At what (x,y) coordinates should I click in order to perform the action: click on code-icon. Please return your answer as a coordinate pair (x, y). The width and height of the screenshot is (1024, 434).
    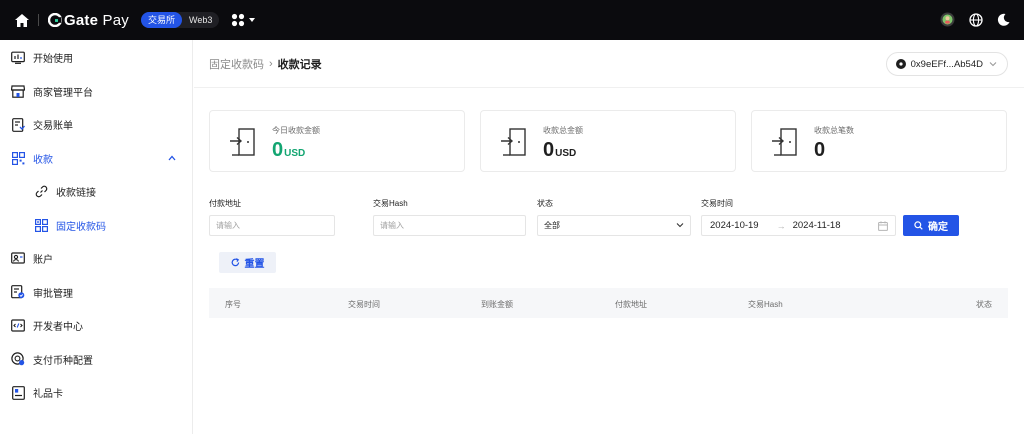
    Looking at the image, I should click on (18, 326).